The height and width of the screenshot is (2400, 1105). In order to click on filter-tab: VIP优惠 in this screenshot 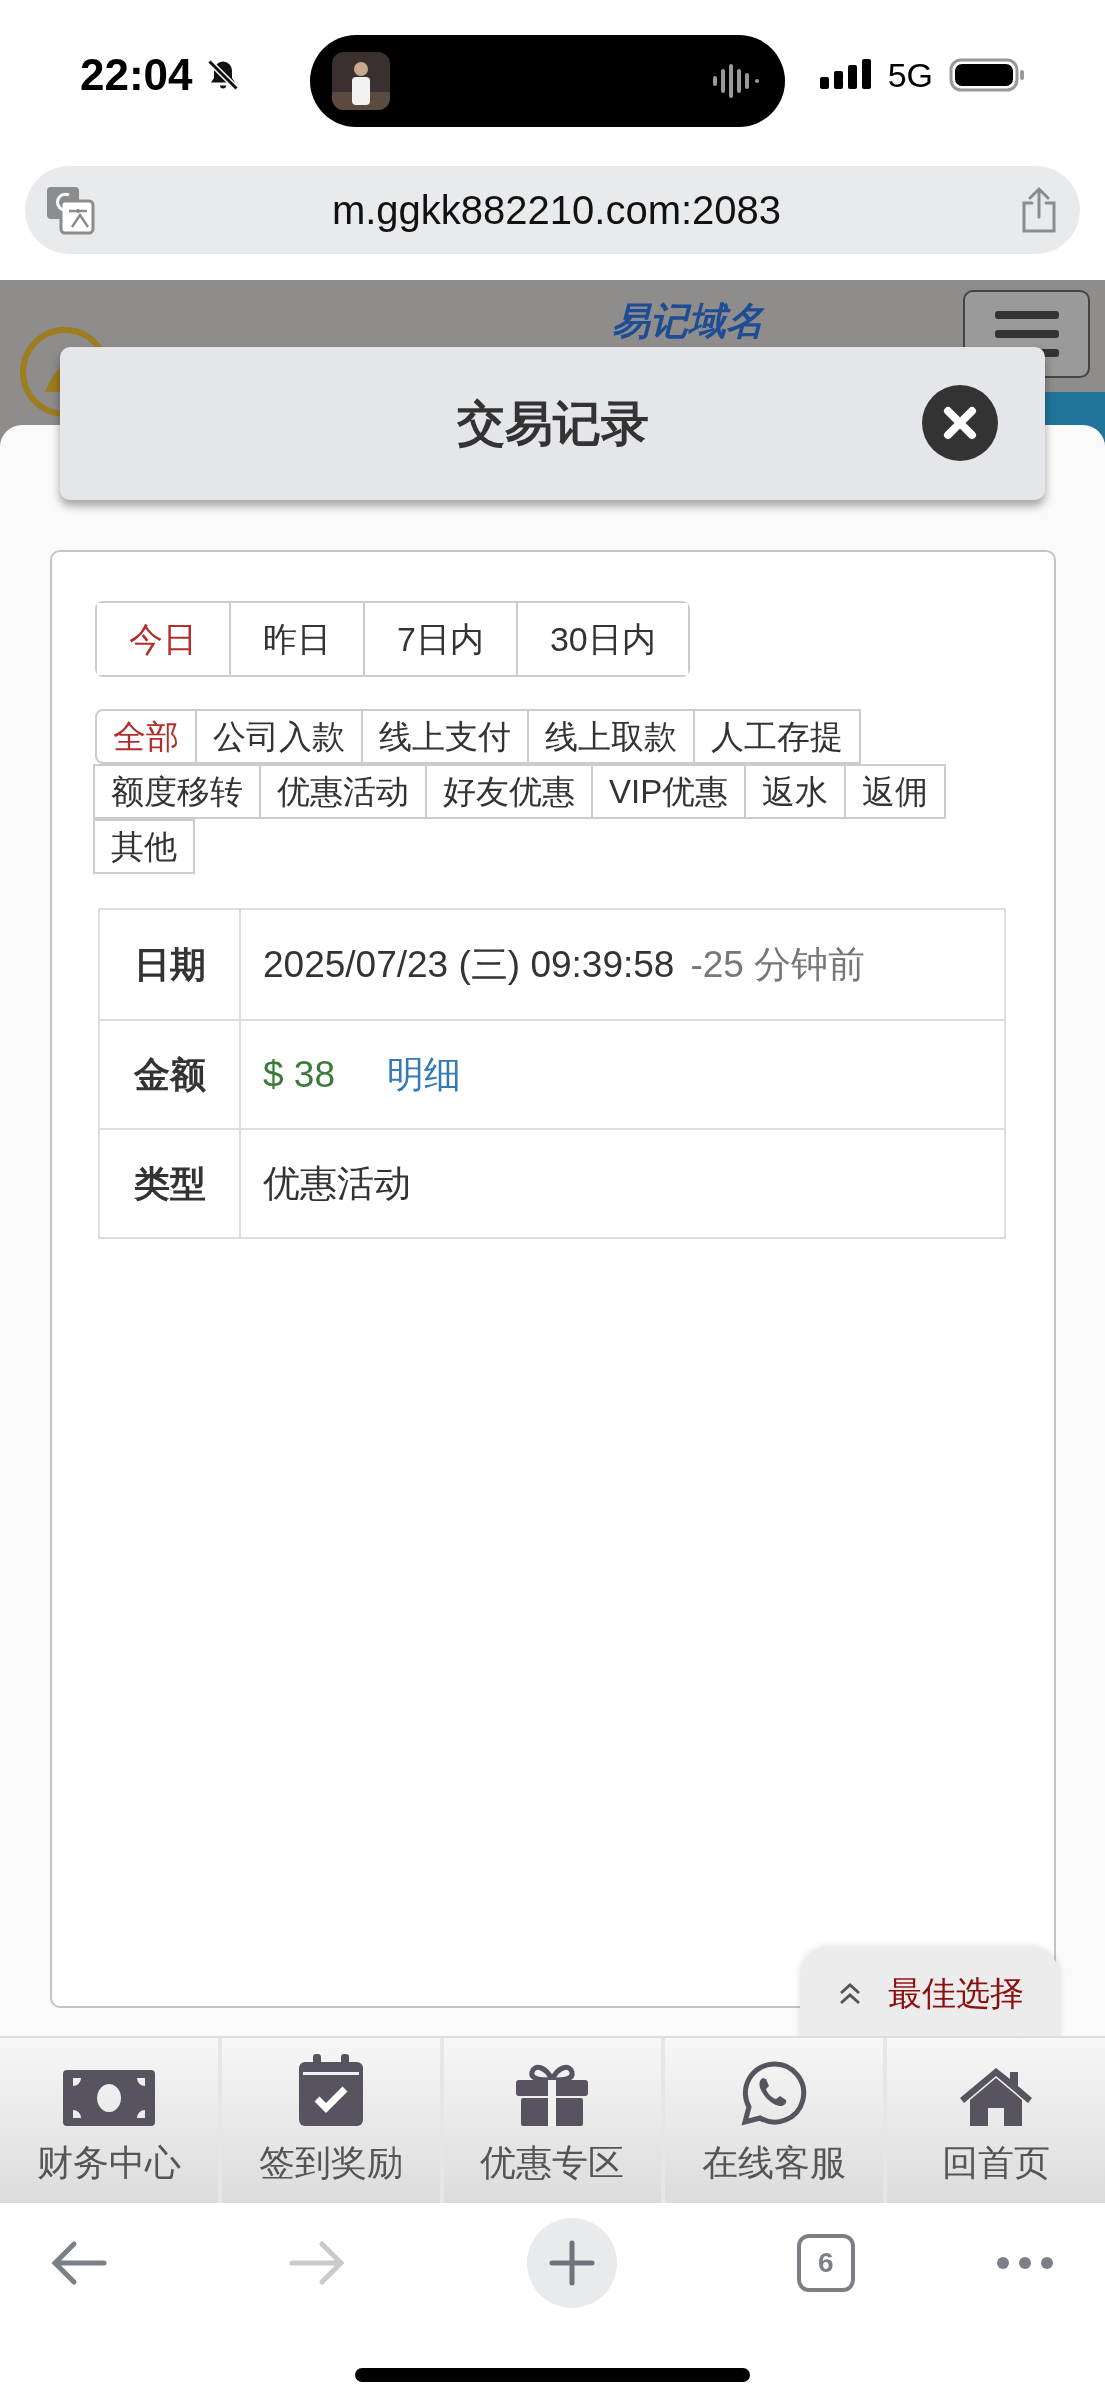, I will do `click(669, 791)`.